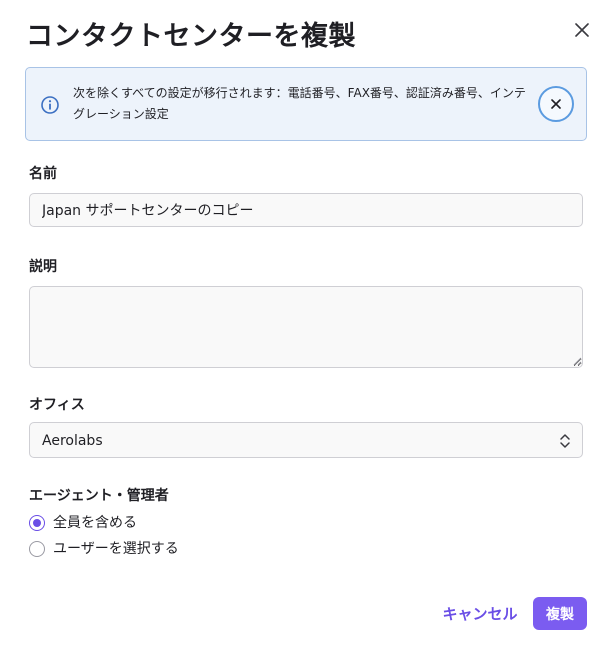  I want to click on duplicate-button: 複製, so click(560, 613).